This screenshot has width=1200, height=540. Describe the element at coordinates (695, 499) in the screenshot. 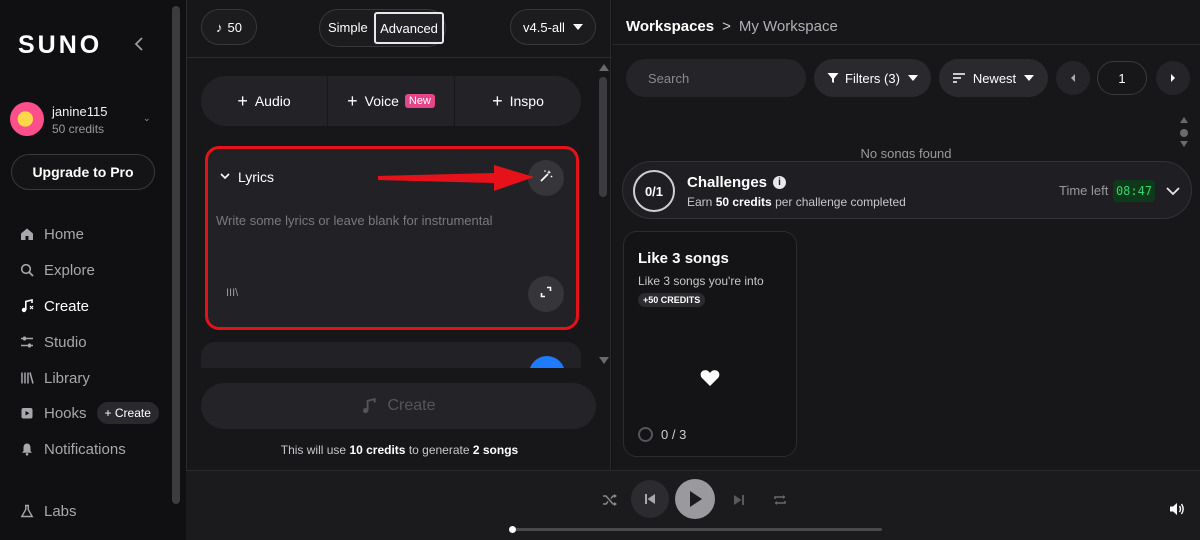

I see `play-button` at that location.